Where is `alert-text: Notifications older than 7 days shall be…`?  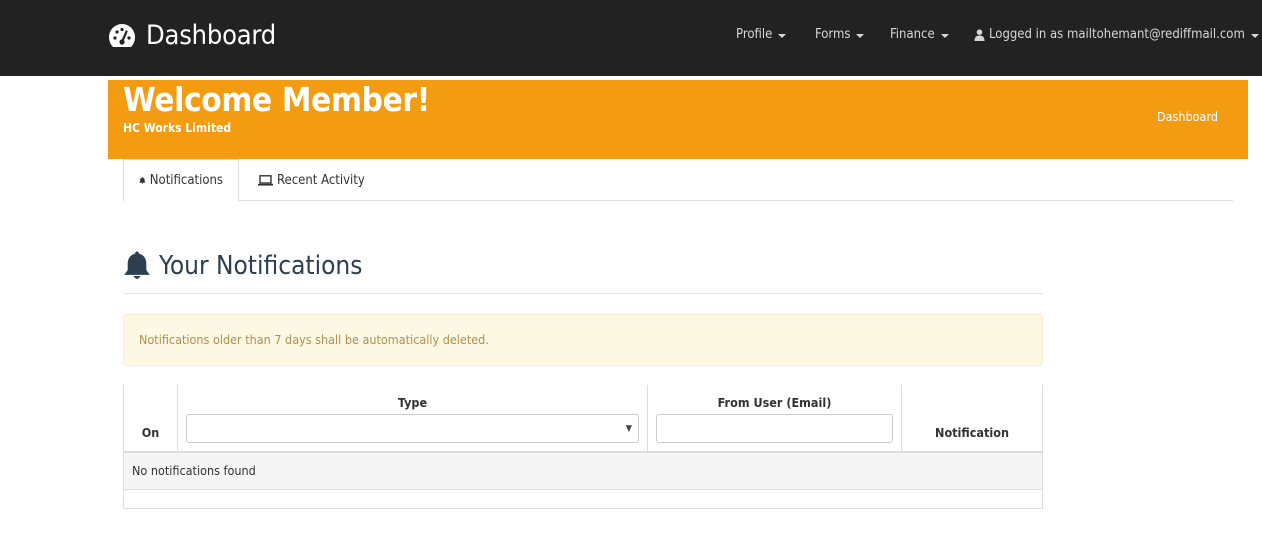
alert-text: Notifications older than 7 days shall be… is located at coordinates (314, 339).